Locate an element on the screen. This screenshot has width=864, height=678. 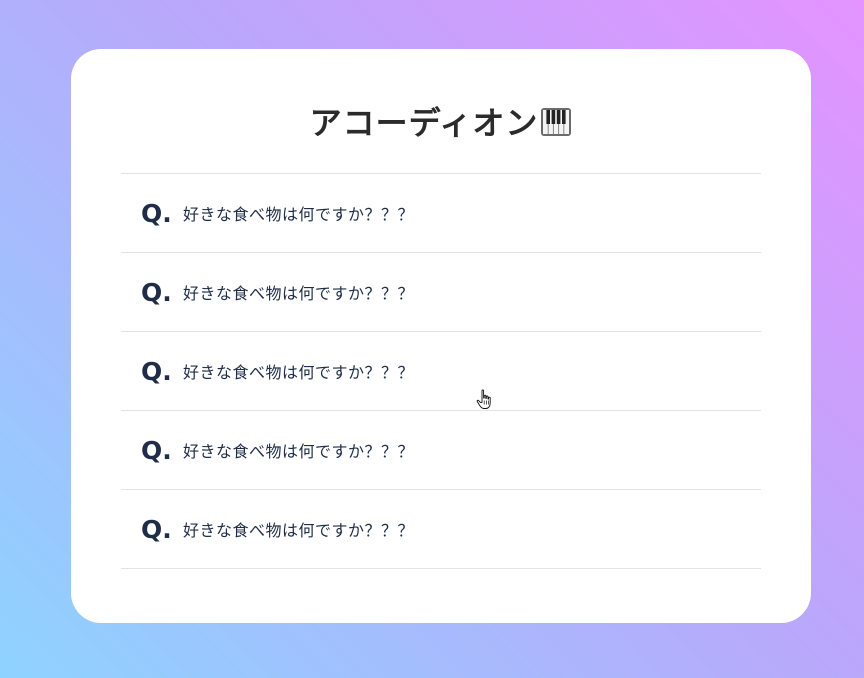
page-title: アコーディオン is located at coordinates (441, 123).